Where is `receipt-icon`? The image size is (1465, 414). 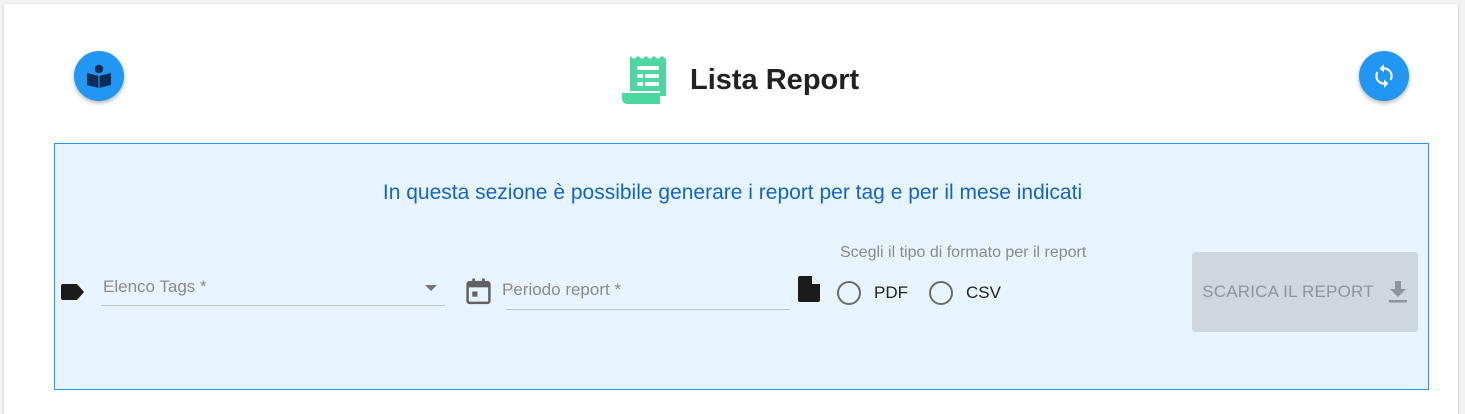 receipt-icon is located at coordinates (644, 80).